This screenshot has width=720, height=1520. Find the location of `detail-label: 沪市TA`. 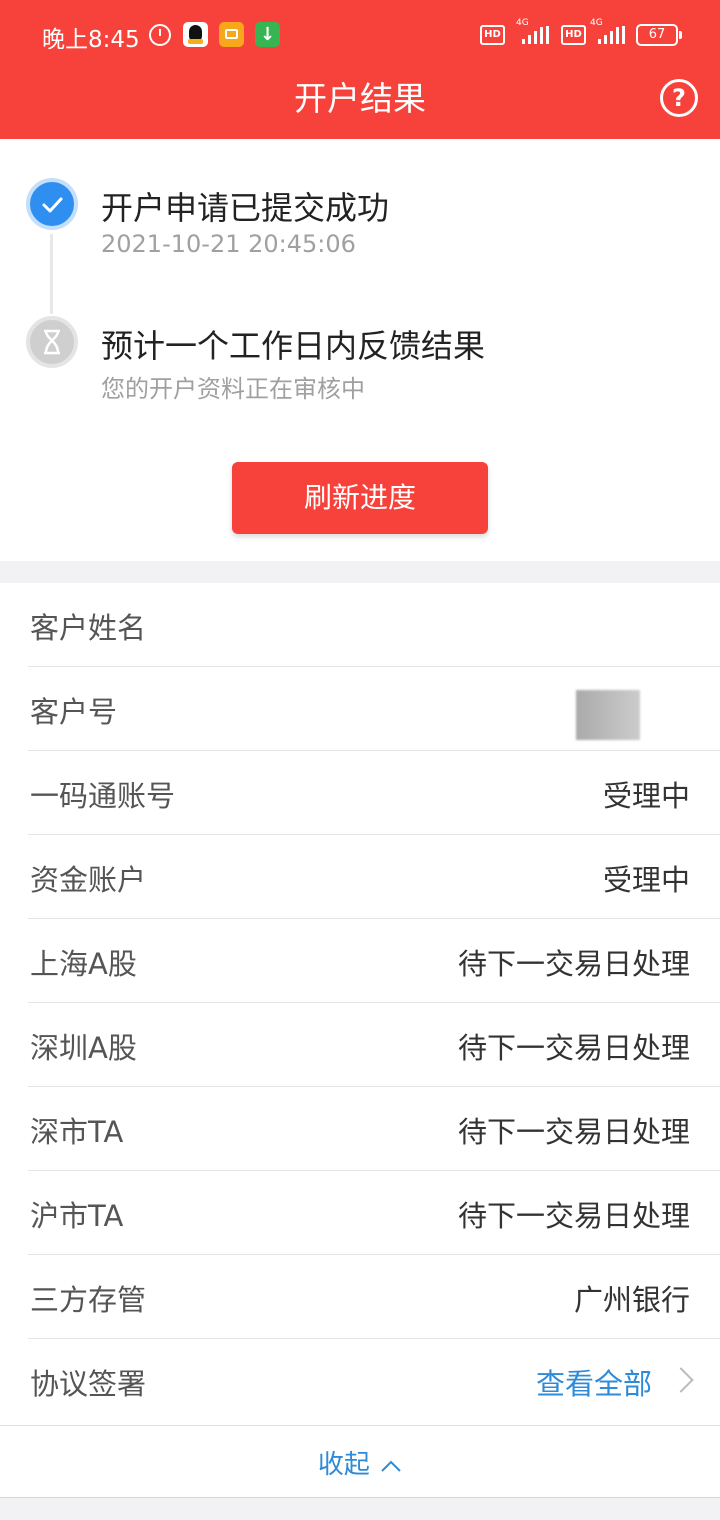

detail-label: 沪市TA is located at coordinates (77, 1216).